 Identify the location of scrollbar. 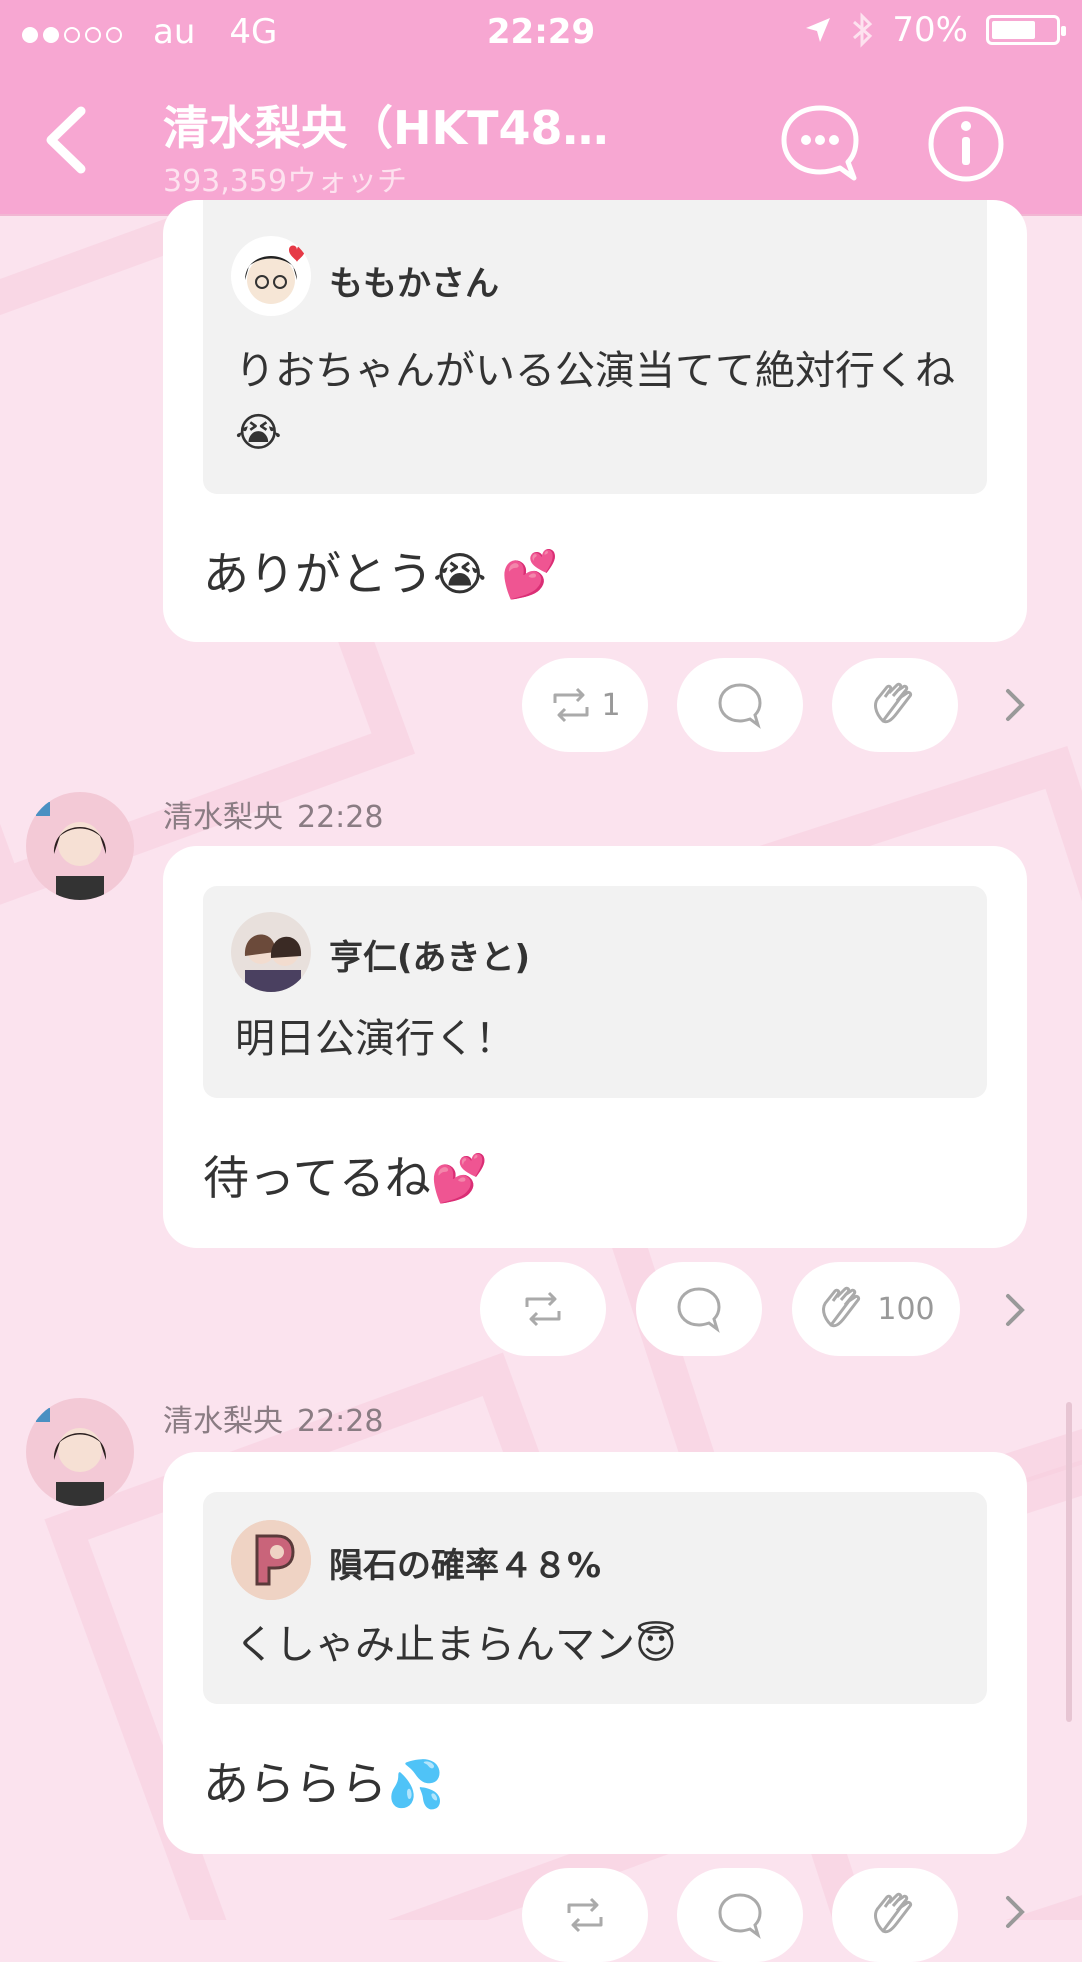
(1069, 1562).